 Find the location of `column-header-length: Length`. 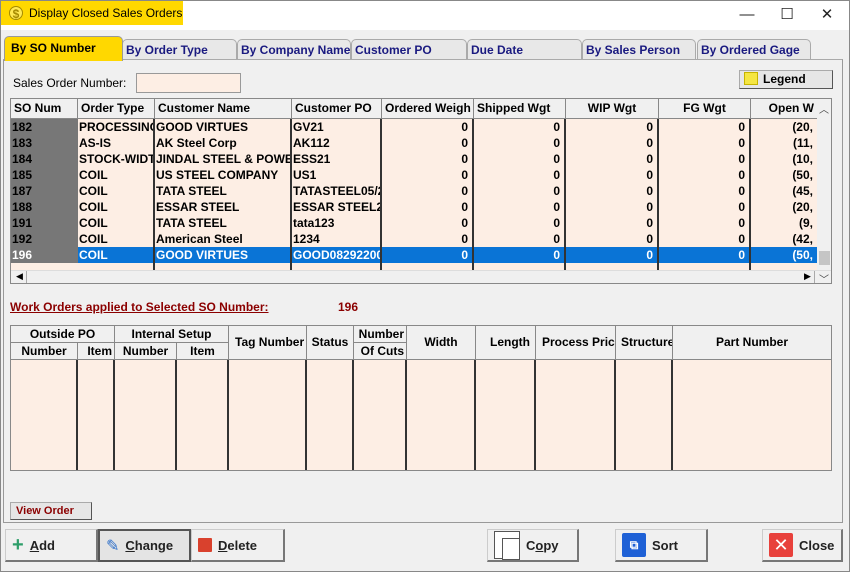

column-header-length: Length is located at coordinates (506, 343).